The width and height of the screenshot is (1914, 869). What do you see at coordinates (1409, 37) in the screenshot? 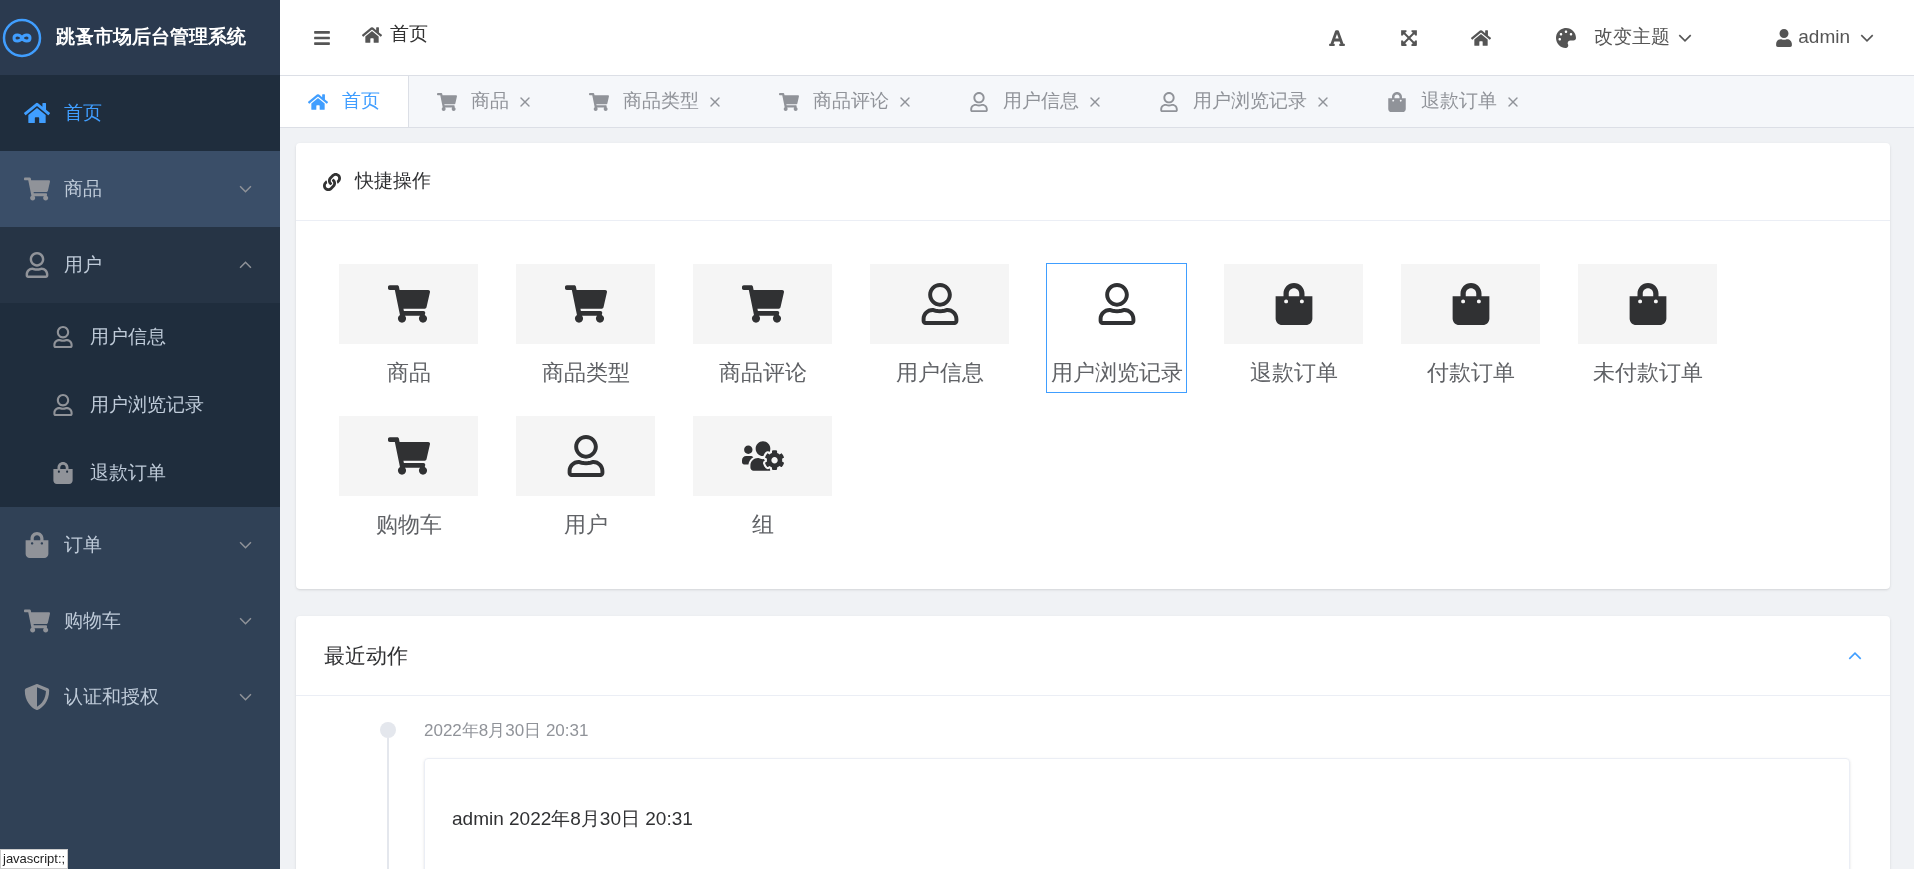
I see `fullscreen-icon` at bounding box center [1409, 37].